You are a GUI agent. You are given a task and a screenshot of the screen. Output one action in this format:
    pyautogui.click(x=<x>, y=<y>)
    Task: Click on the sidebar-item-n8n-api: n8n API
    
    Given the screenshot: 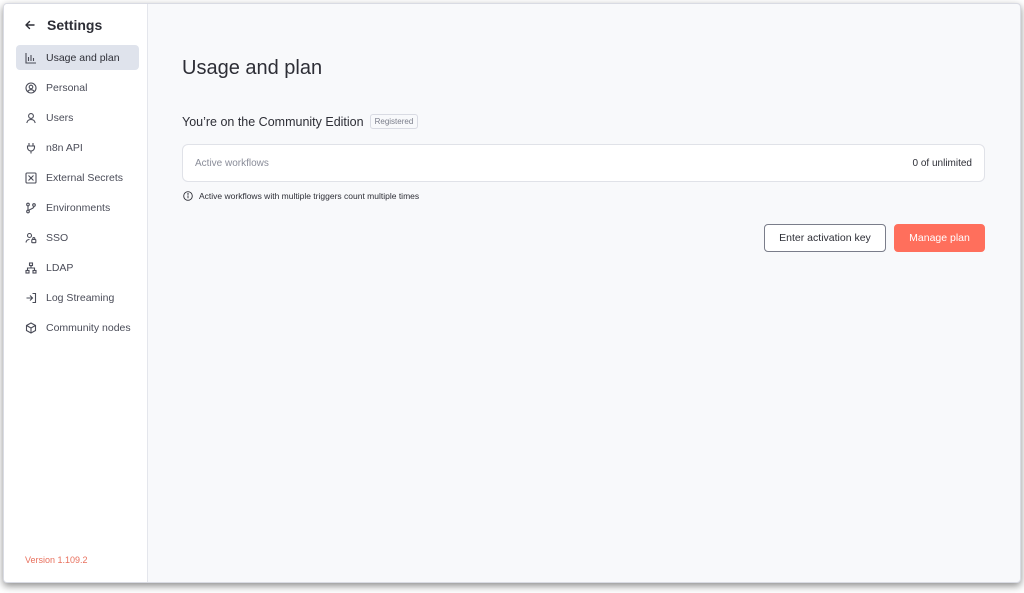 What is the action you would take?
    pyautogui.click(x=77, y=147)
    